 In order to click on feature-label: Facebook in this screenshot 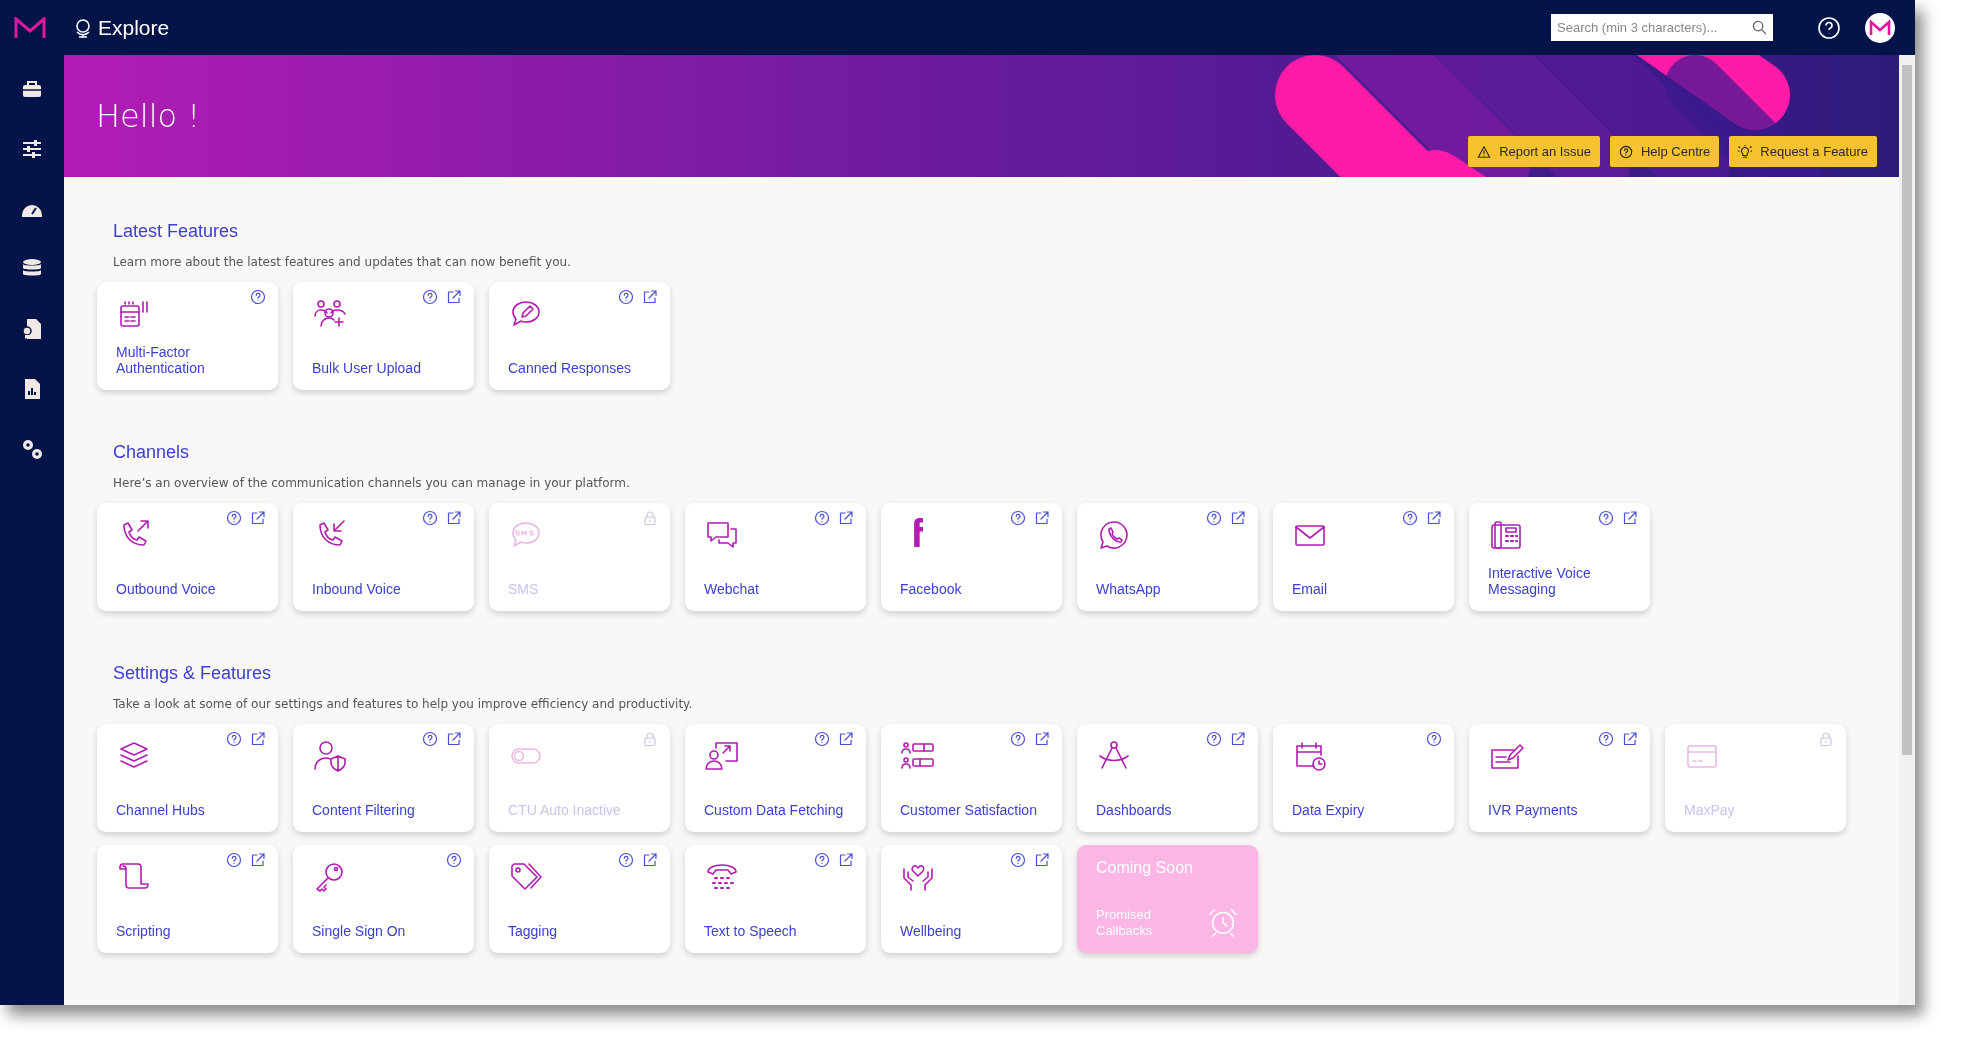, I will do `click(931, 589)`.